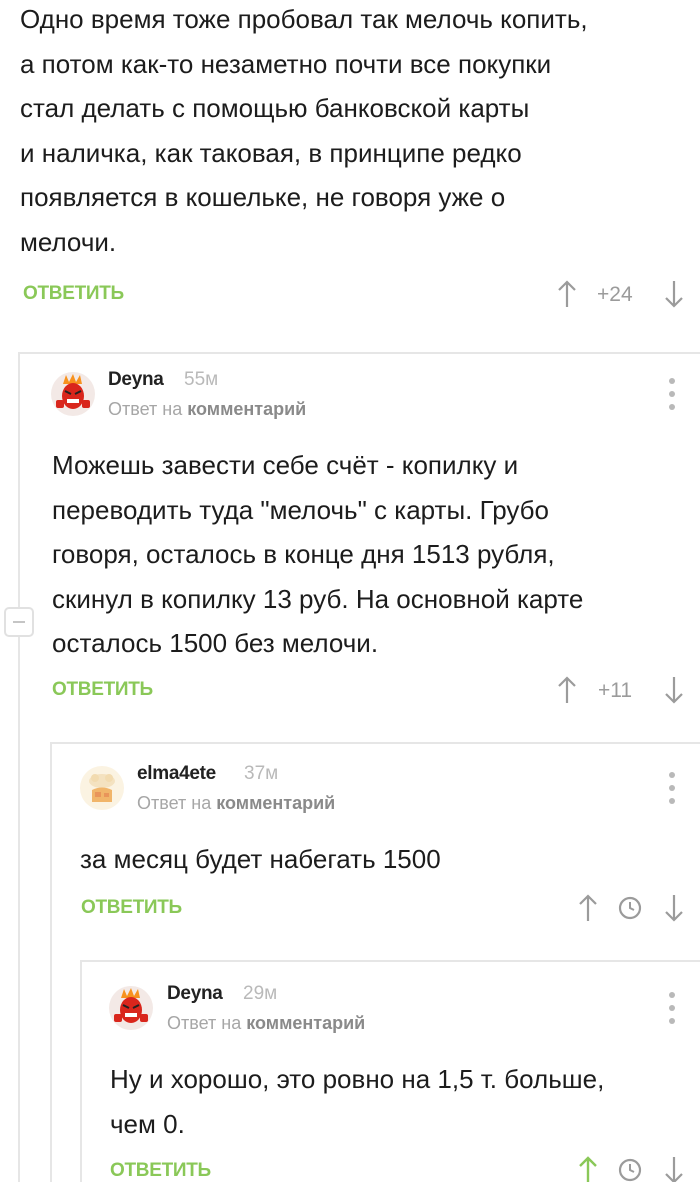 The image size is (700, 1182). I want to click on chef-avatar-icon, so click(102, 788).